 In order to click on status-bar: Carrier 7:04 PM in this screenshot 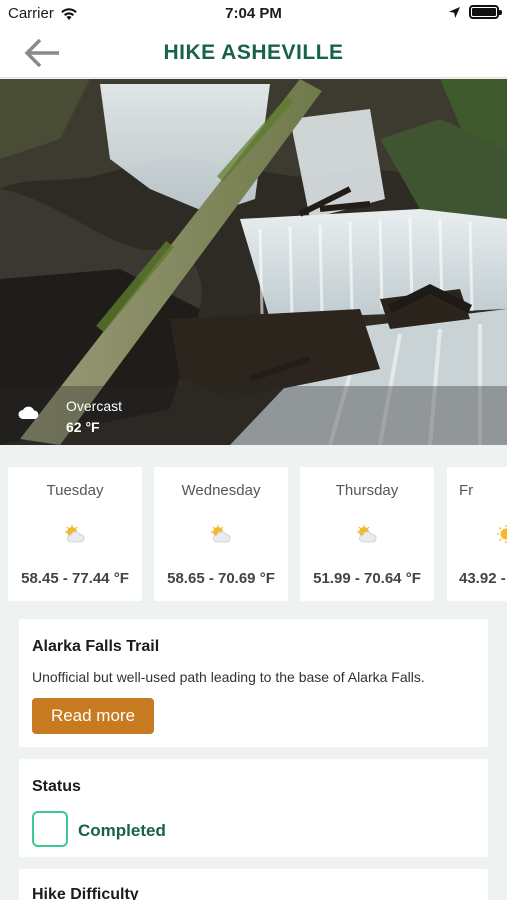, I will do `click(253, 14)`.